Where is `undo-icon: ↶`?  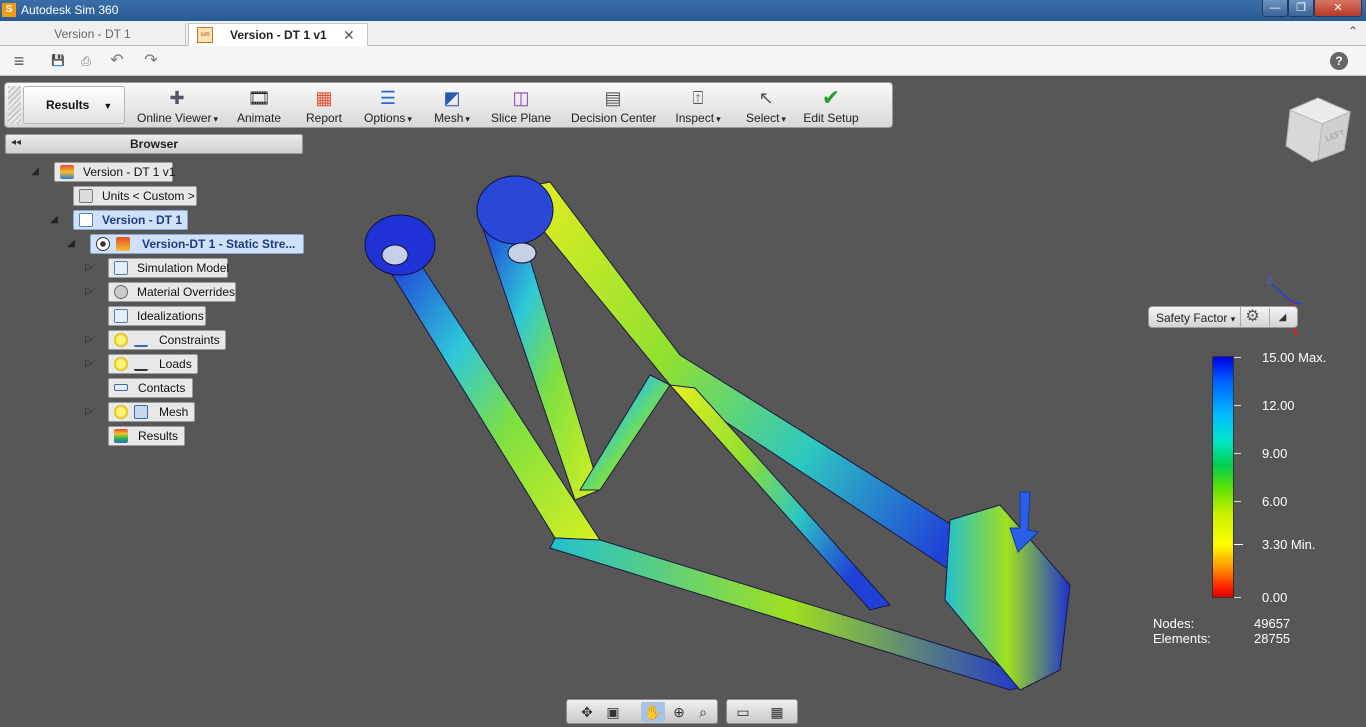 undo-icon: ↶ is located at coordinates (117, 61).